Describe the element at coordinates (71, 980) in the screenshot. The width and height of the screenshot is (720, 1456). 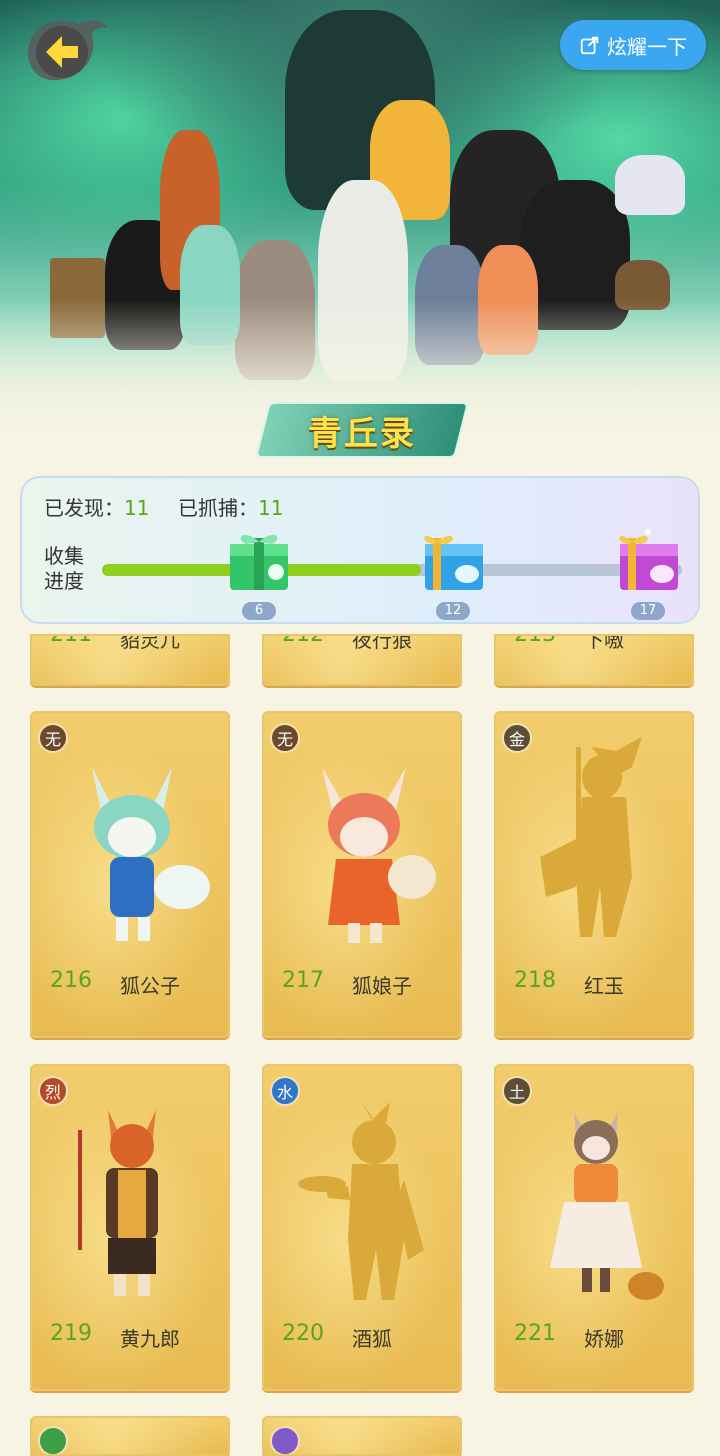
I see `card-number: 216` at that location.